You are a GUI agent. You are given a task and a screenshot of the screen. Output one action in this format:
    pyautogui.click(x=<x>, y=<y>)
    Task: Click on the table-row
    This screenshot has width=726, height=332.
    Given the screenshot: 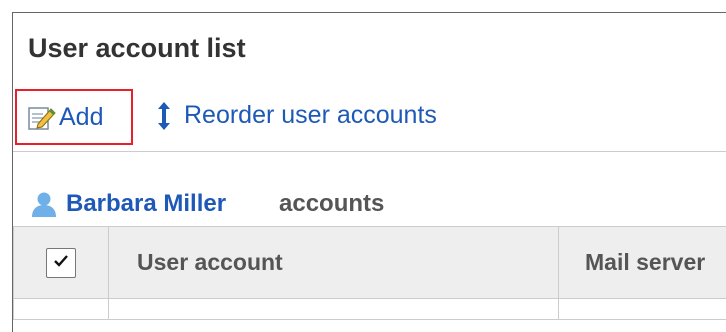 What is the action you would take?
    pyautogui.click(x=370, y=309)
    